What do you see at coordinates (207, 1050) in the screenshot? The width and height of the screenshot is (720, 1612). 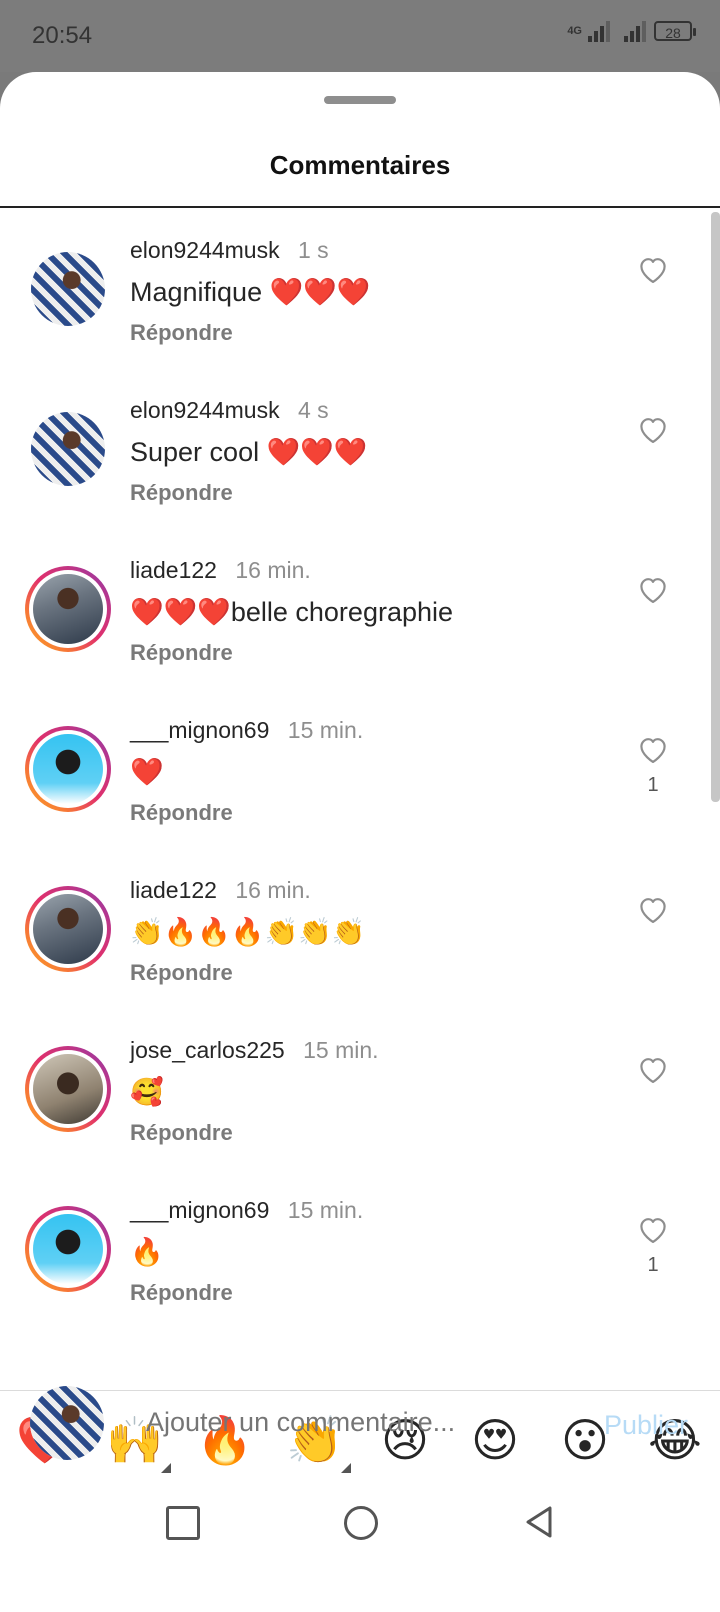 I see `comment-username: jose_carlos225` at bounding box center [207, 1050].